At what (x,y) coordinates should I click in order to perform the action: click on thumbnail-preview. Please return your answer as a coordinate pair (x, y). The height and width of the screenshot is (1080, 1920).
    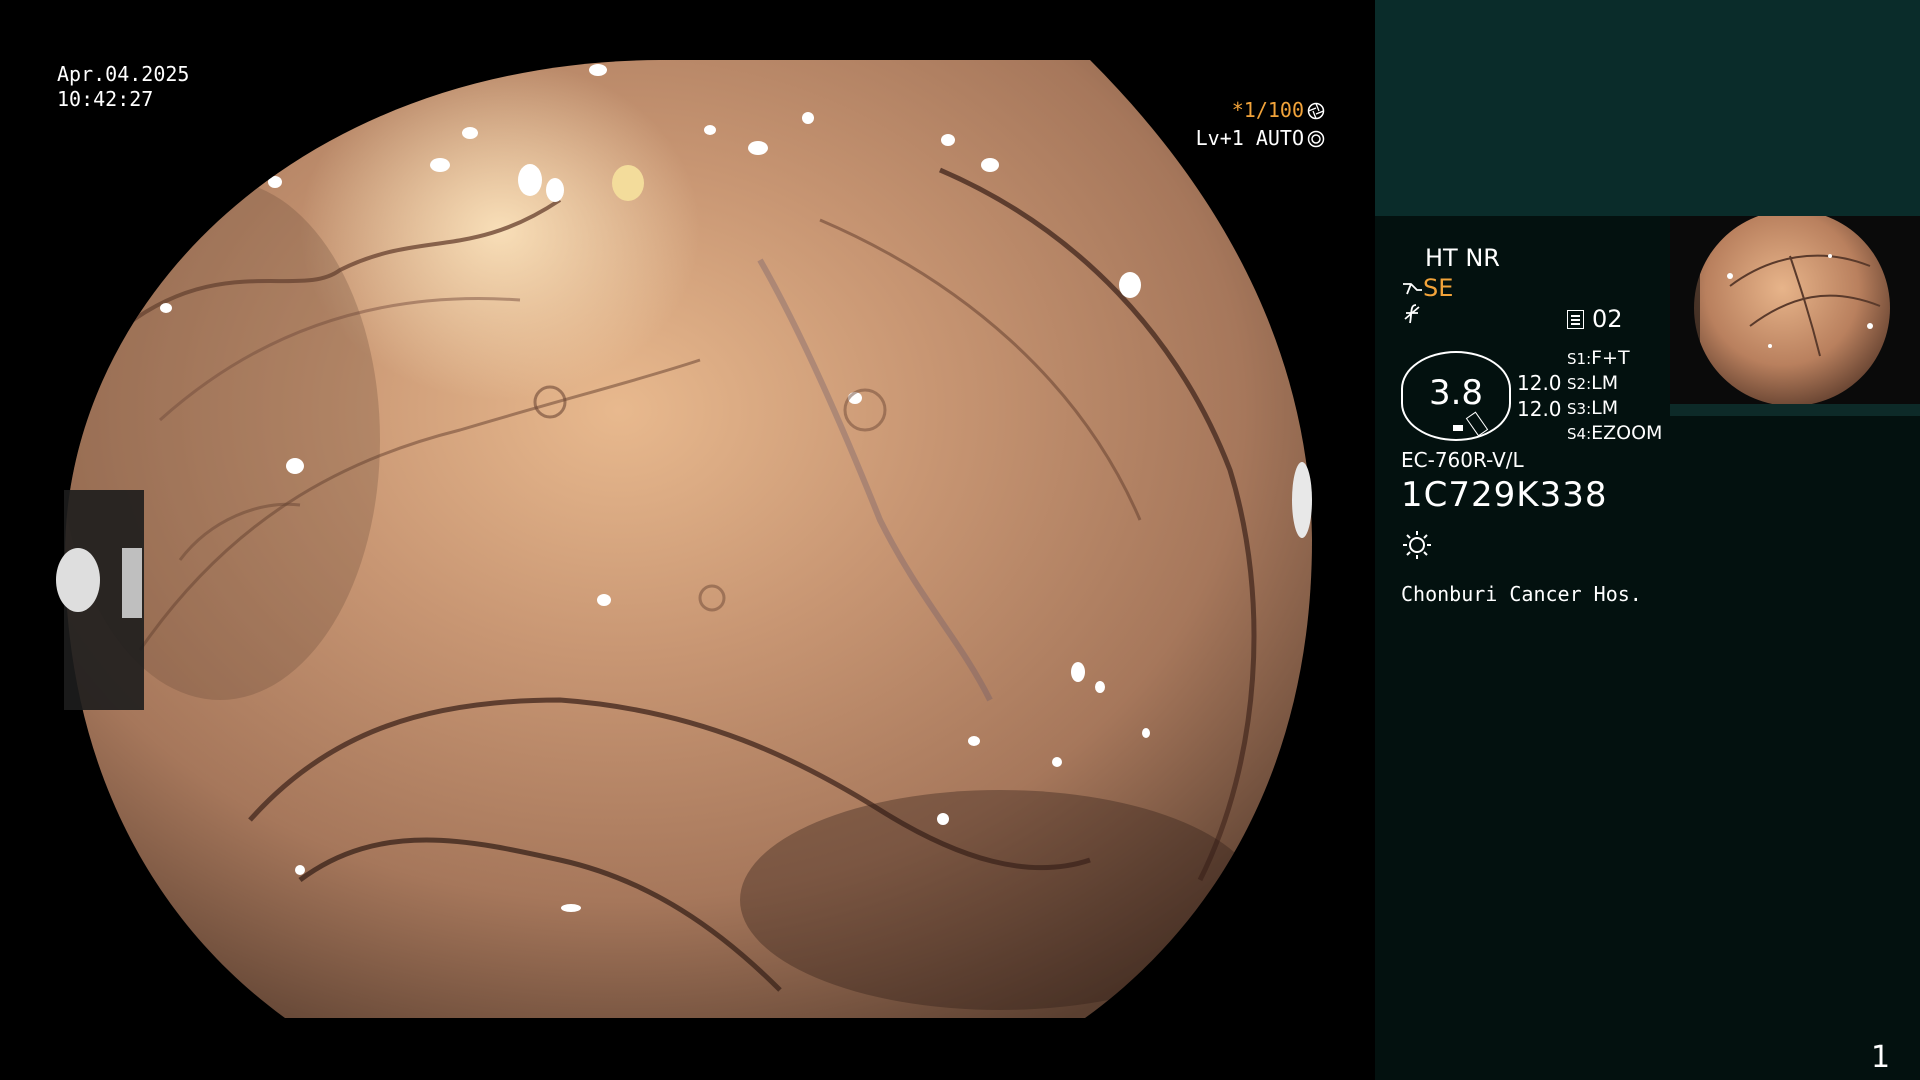
    Looking at the image, I should click on (1795, 310).